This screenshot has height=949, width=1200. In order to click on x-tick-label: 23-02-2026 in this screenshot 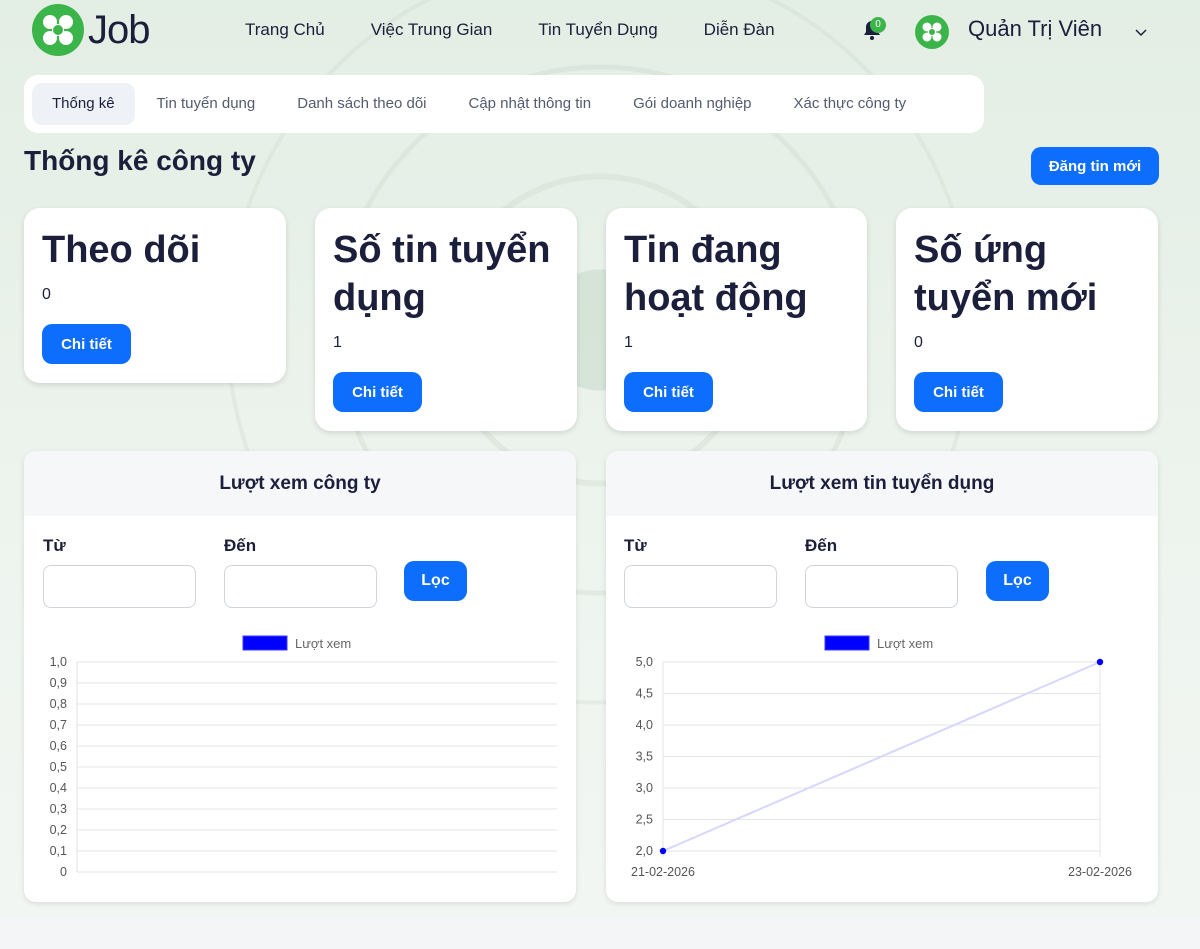, I will do `click(1100, 872)`.